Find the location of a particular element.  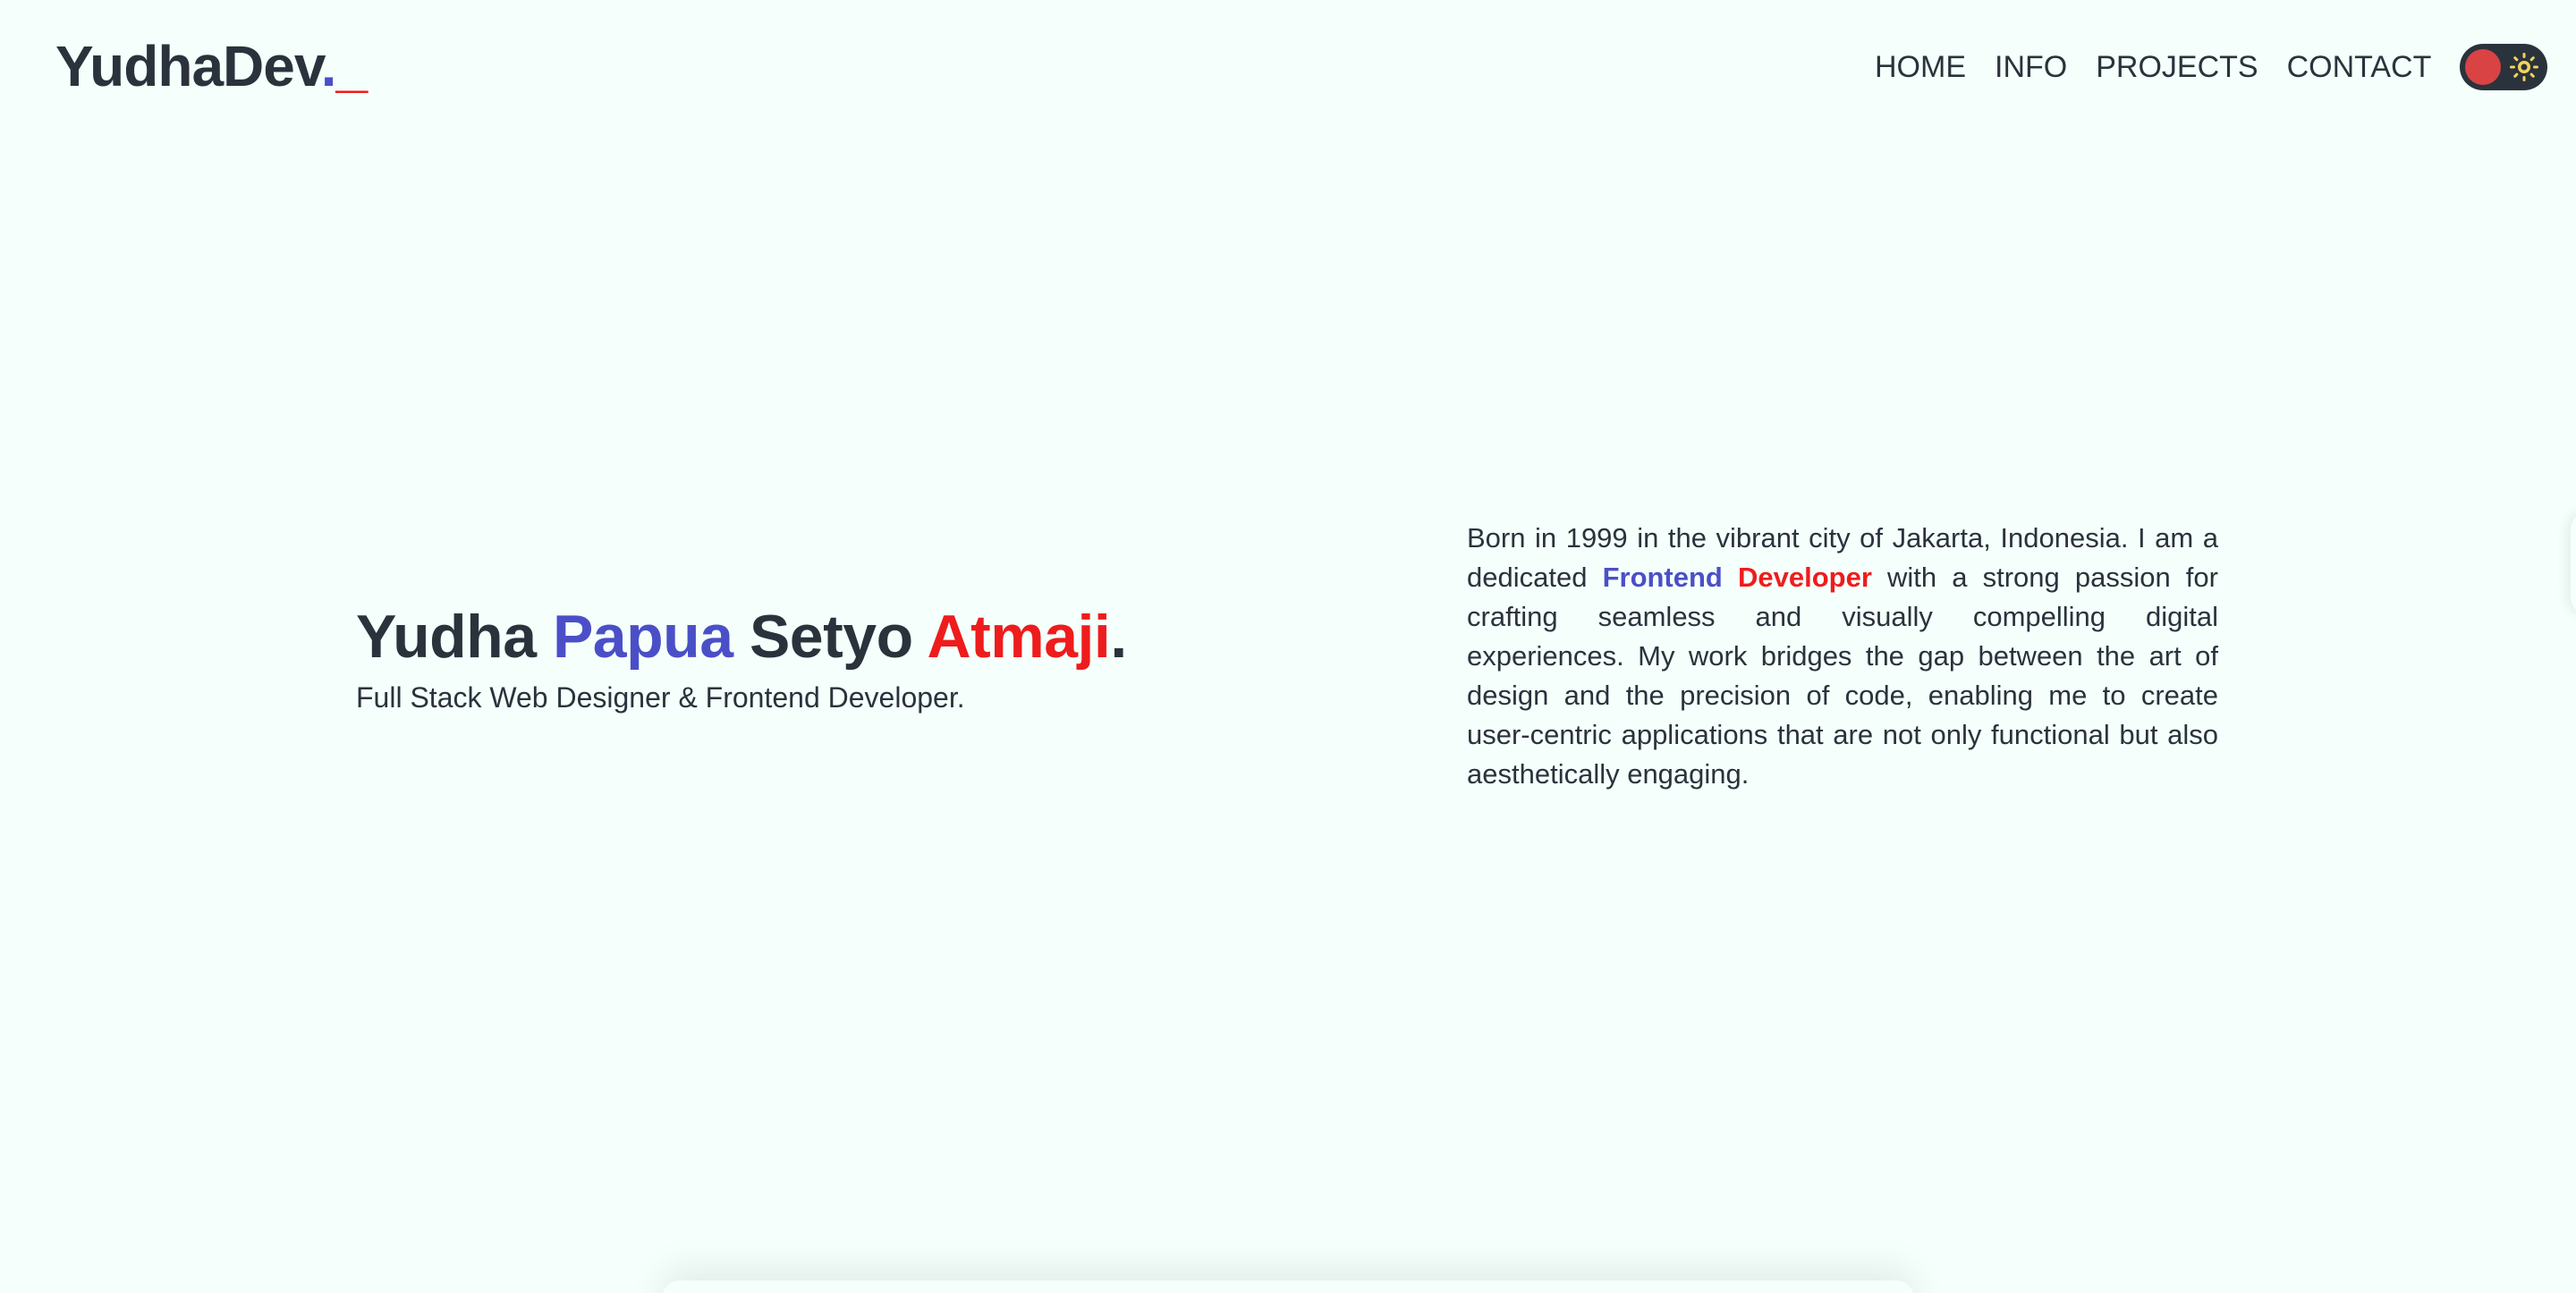

site-logo: YudhaDev._ is located at coordinates (211, 66).